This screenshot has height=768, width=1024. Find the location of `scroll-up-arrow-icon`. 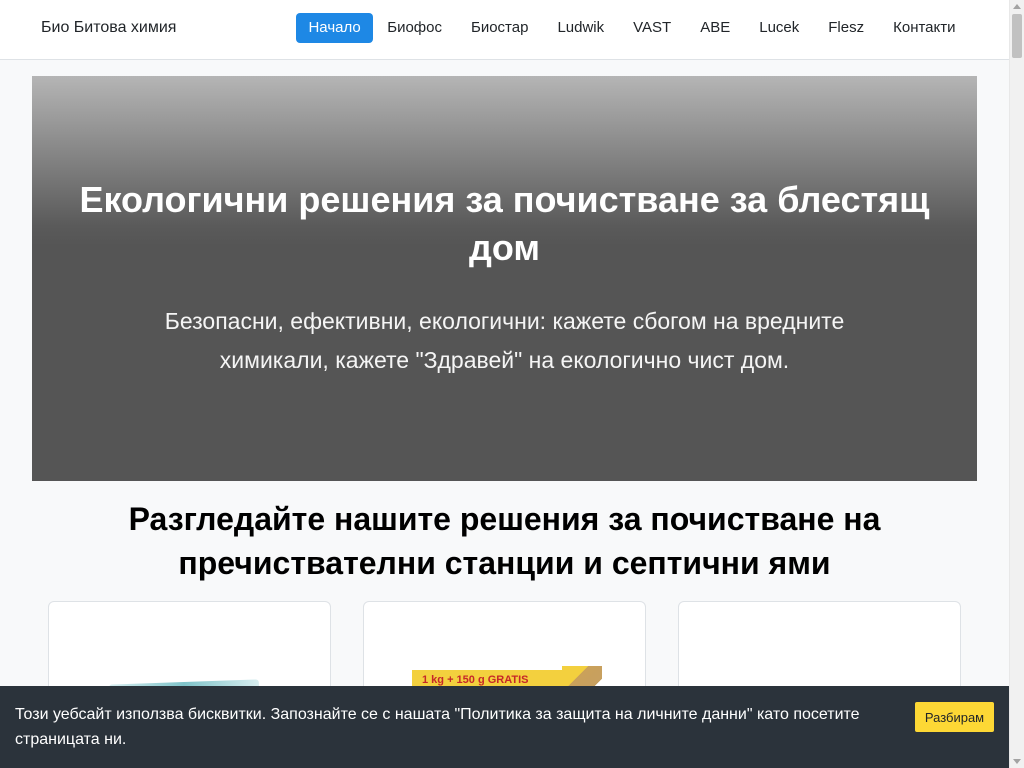

scroll-up-arrow-icon is located at coordinates (1017, 6).